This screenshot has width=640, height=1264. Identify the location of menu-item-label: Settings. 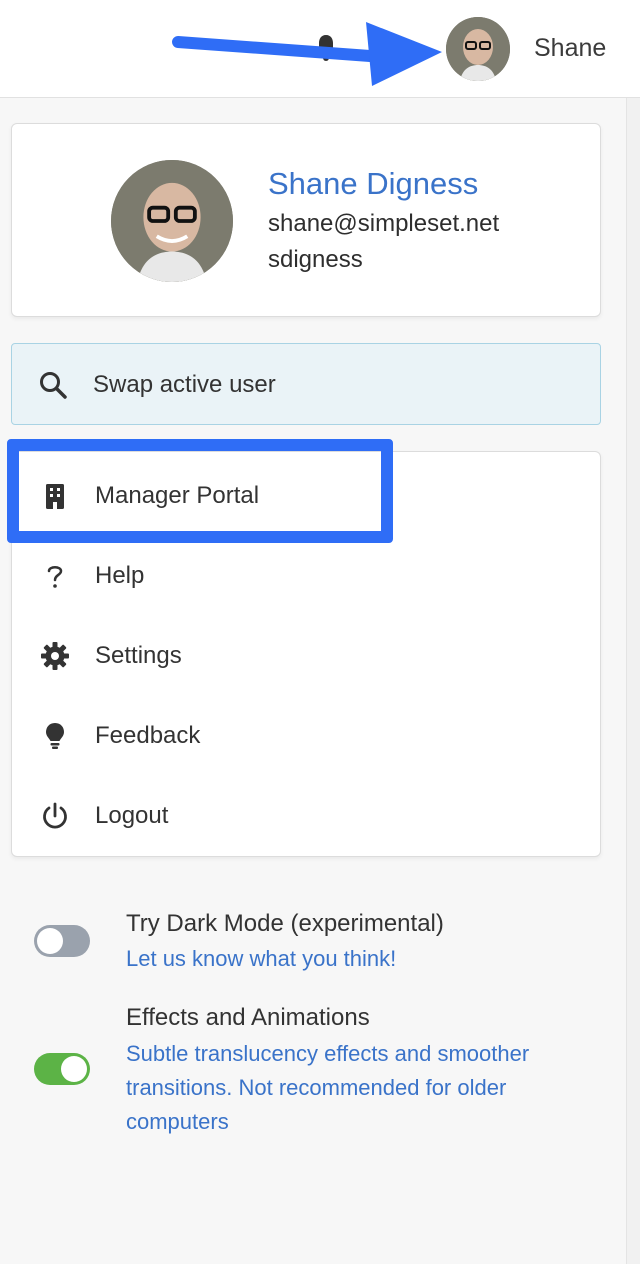
(138, 655).